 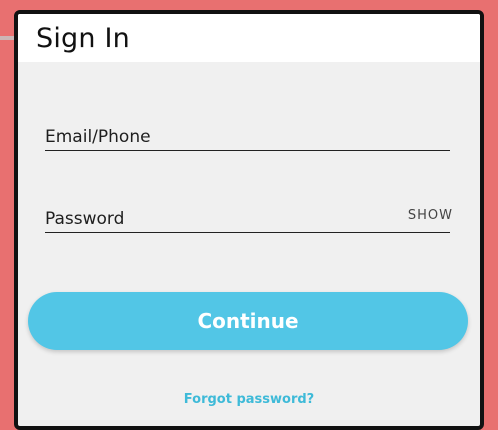 I want to click on password-field: Password SHOW, so click(x=249, y=216).